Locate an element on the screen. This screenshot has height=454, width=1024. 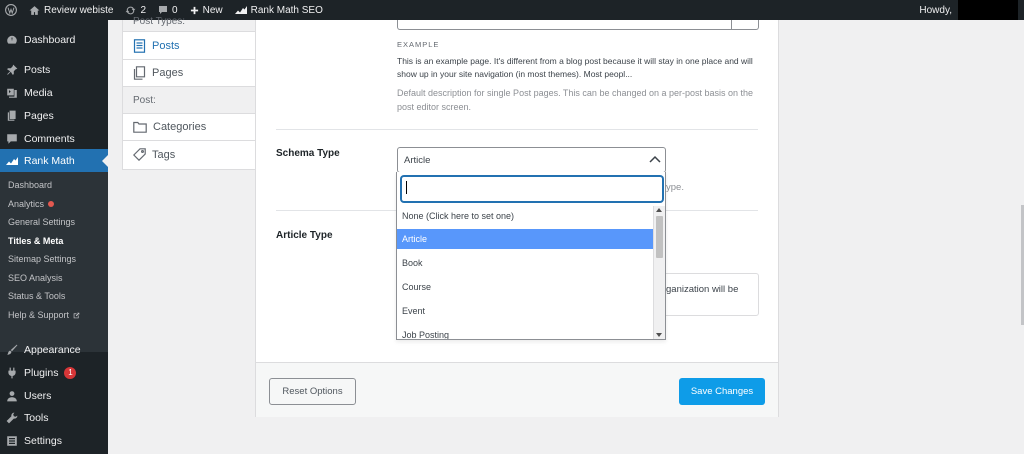
submenu-item-dashboard: Dashboard is located at coordinates (30, 185).